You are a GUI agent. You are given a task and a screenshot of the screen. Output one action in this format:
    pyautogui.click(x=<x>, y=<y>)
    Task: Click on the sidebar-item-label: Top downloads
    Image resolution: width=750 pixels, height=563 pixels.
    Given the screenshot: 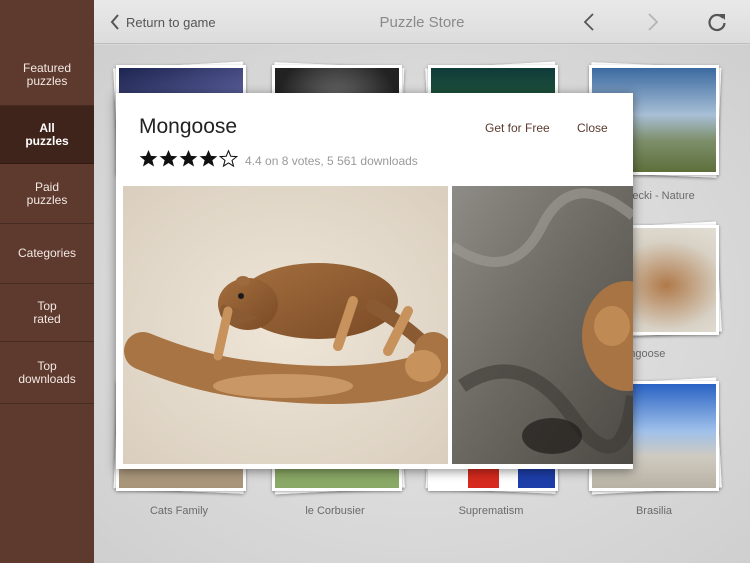 What is the action you would take?
    pyautogui.click(x=47, y=372)
    